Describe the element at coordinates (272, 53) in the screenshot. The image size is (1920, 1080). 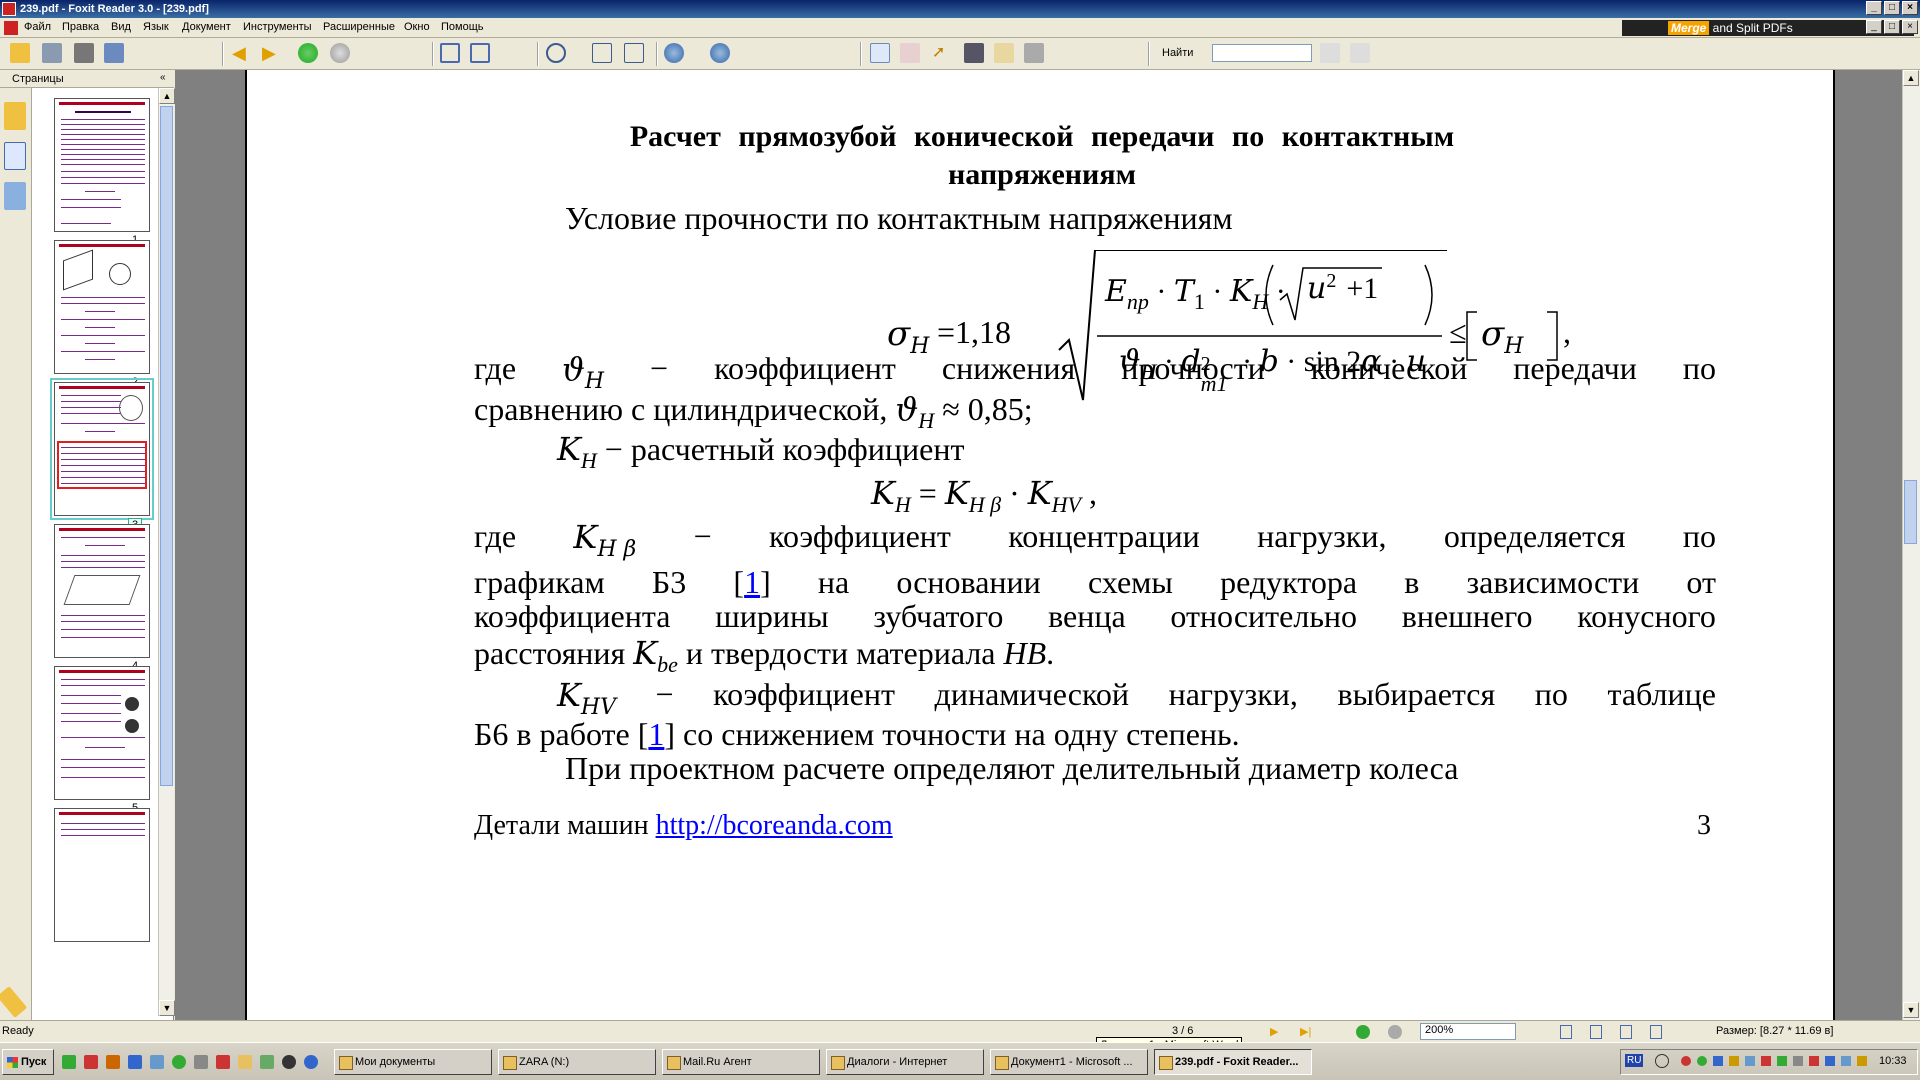
I see `next-page-icon: ▶` at that location.